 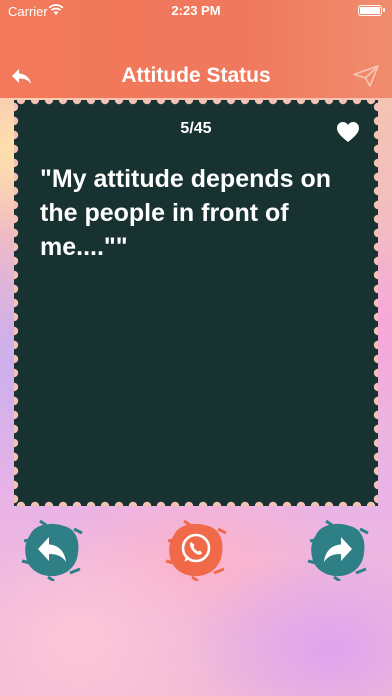 I want to click on next-button, so click(x=338, y=549).